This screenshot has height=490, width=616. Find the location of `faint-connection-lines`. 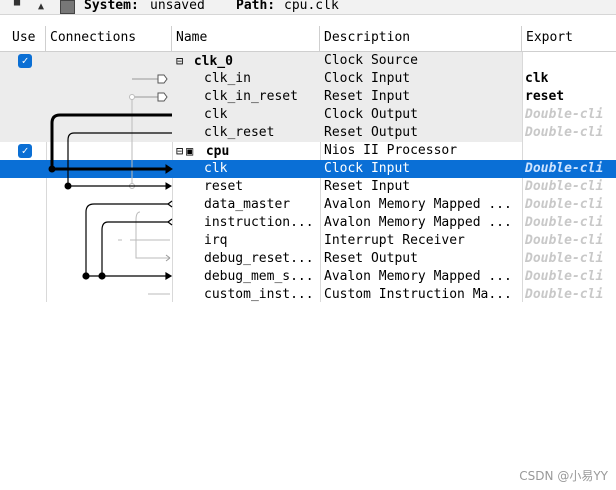

faint-connection-lines is located at coordinates (144, 194).